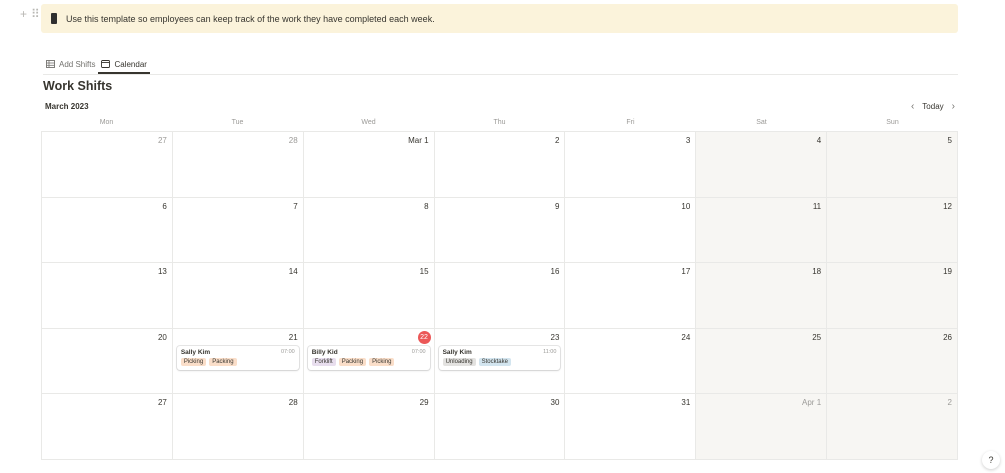 The image size is (1005, 473). What do you see at coordinates (237, 357) in the screenshot?
I see `shift-card: Sally Kim 07:00 Picking Packing` at bounding box center [237, 357].